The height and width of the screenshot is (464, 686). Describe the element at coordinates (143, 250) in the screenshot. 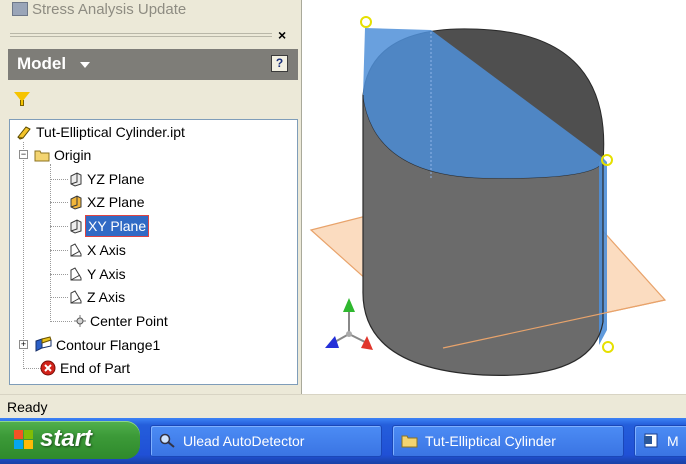

I see `tree-node-x-axis: X Axis` at that location.